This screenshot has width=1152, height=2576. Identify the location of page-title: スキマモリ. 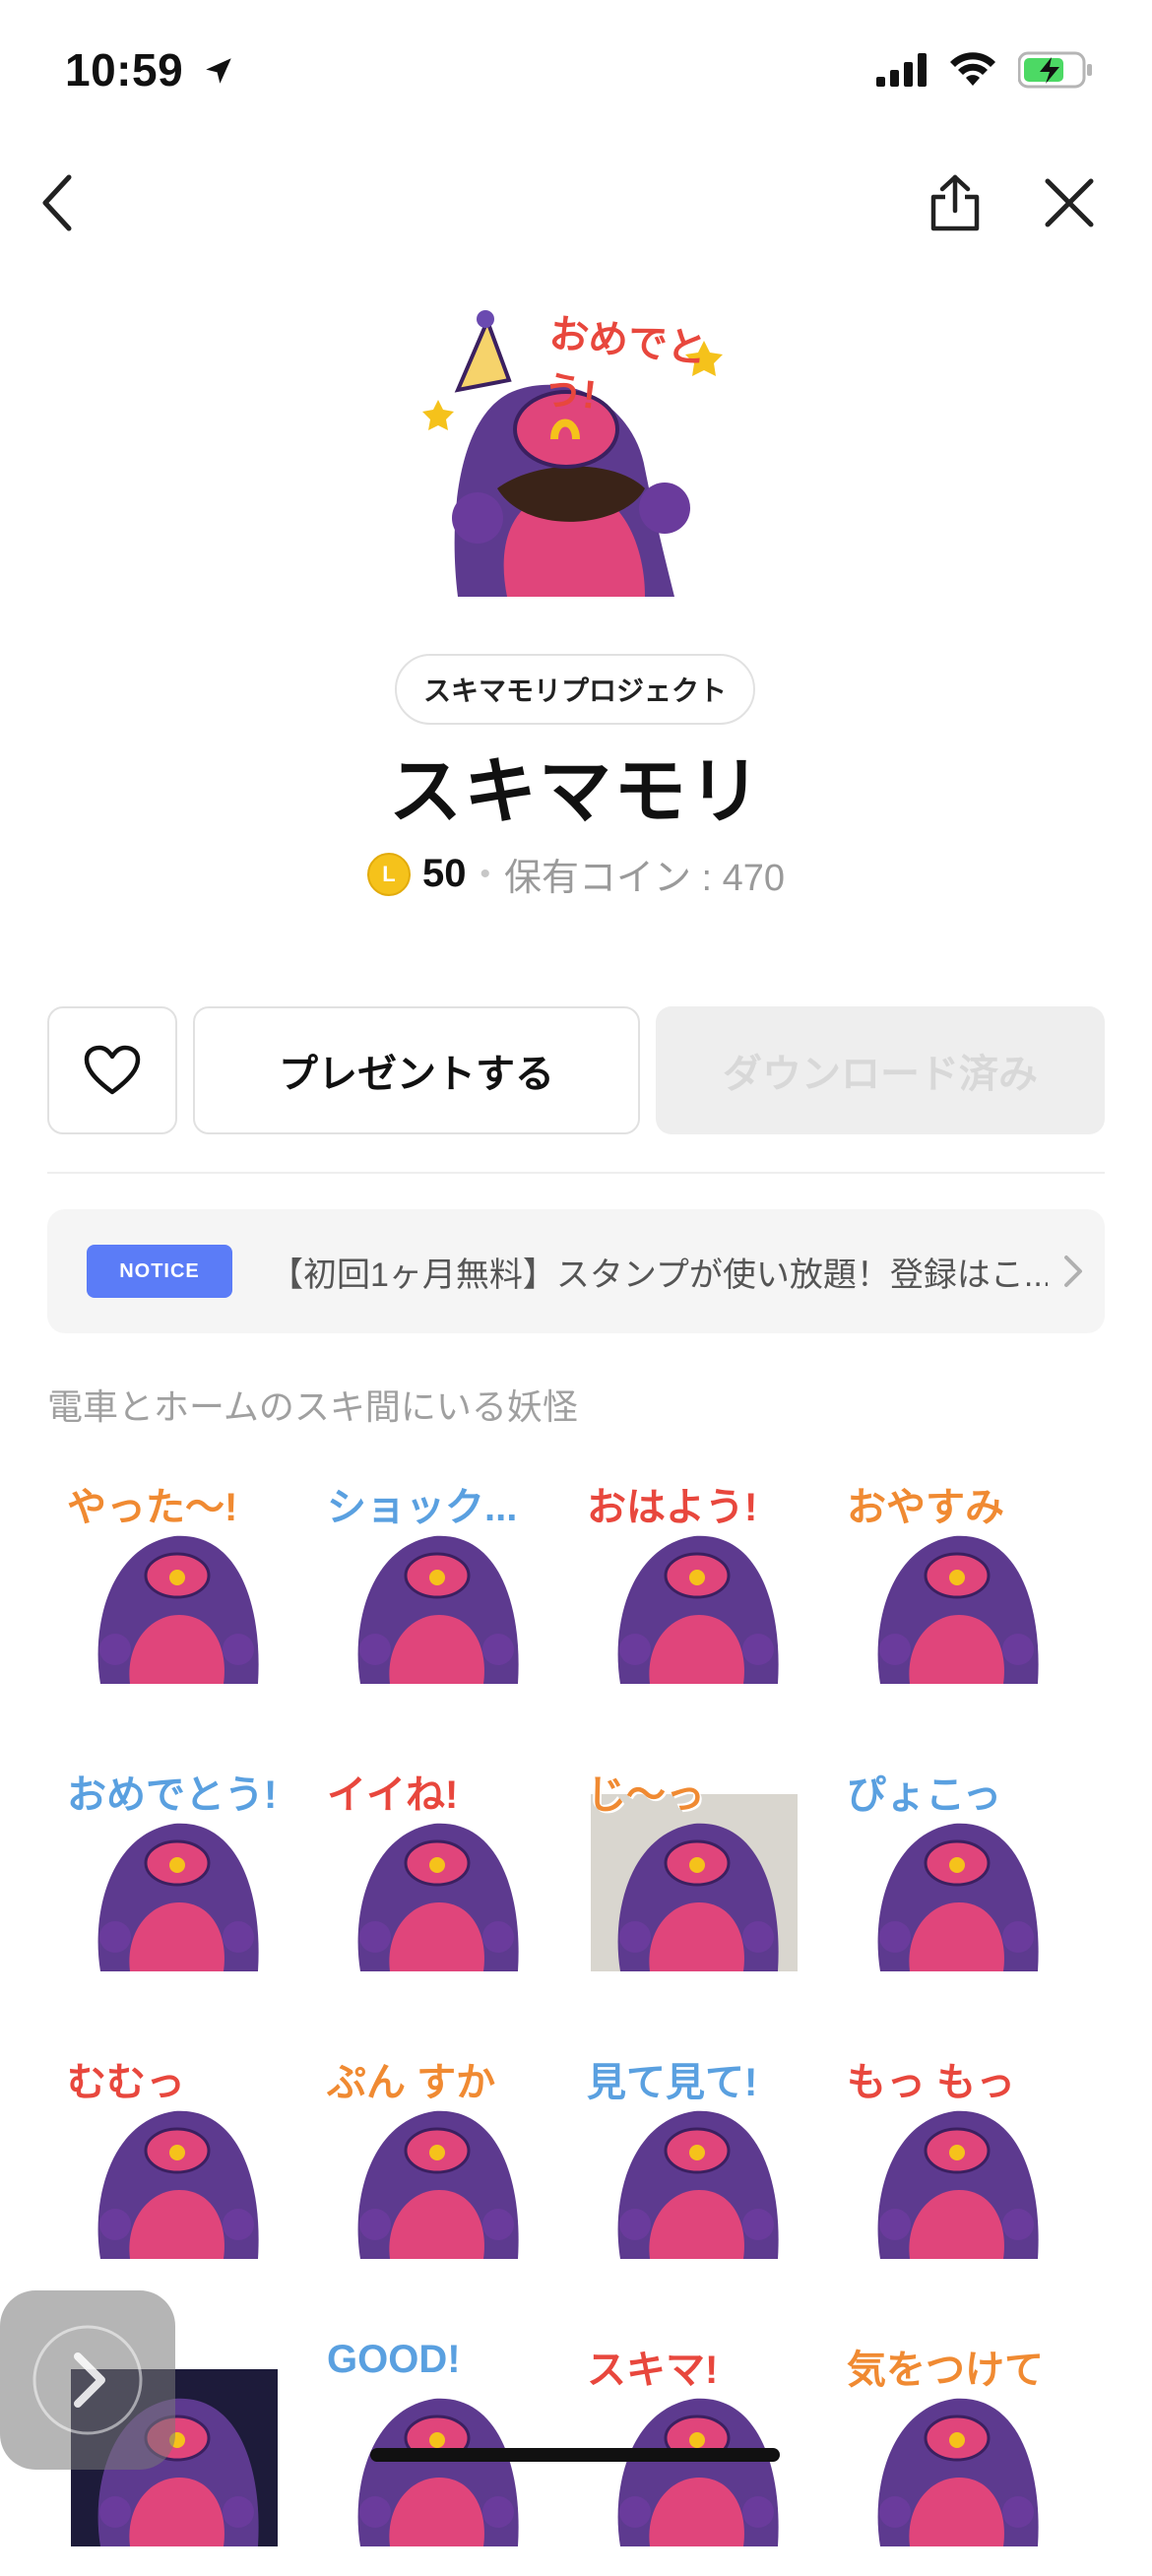
(576, 791).